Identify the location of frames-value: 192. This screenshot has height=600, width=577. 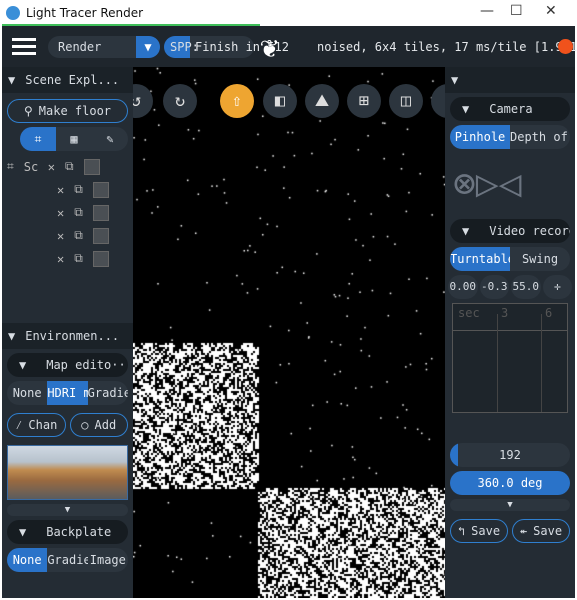
(510, 455).